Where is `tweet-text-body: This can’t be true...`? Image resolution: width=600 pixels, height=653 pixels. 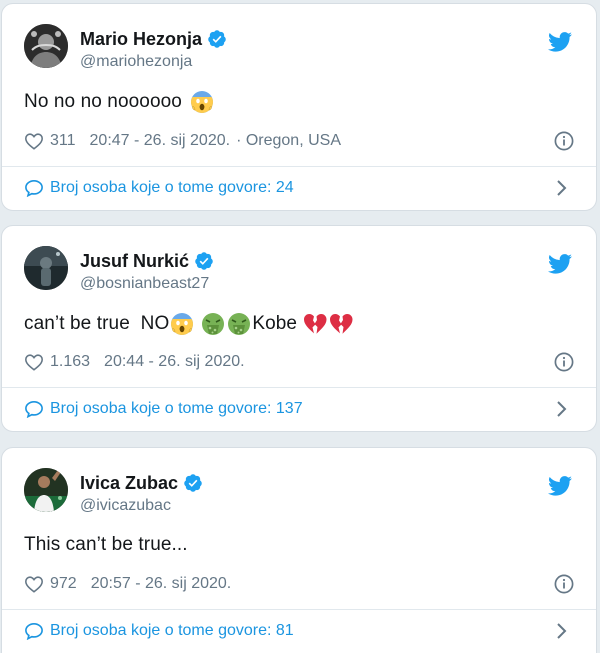 tweet-text-body: This can’t be true... is located at coordinates (106, 544).